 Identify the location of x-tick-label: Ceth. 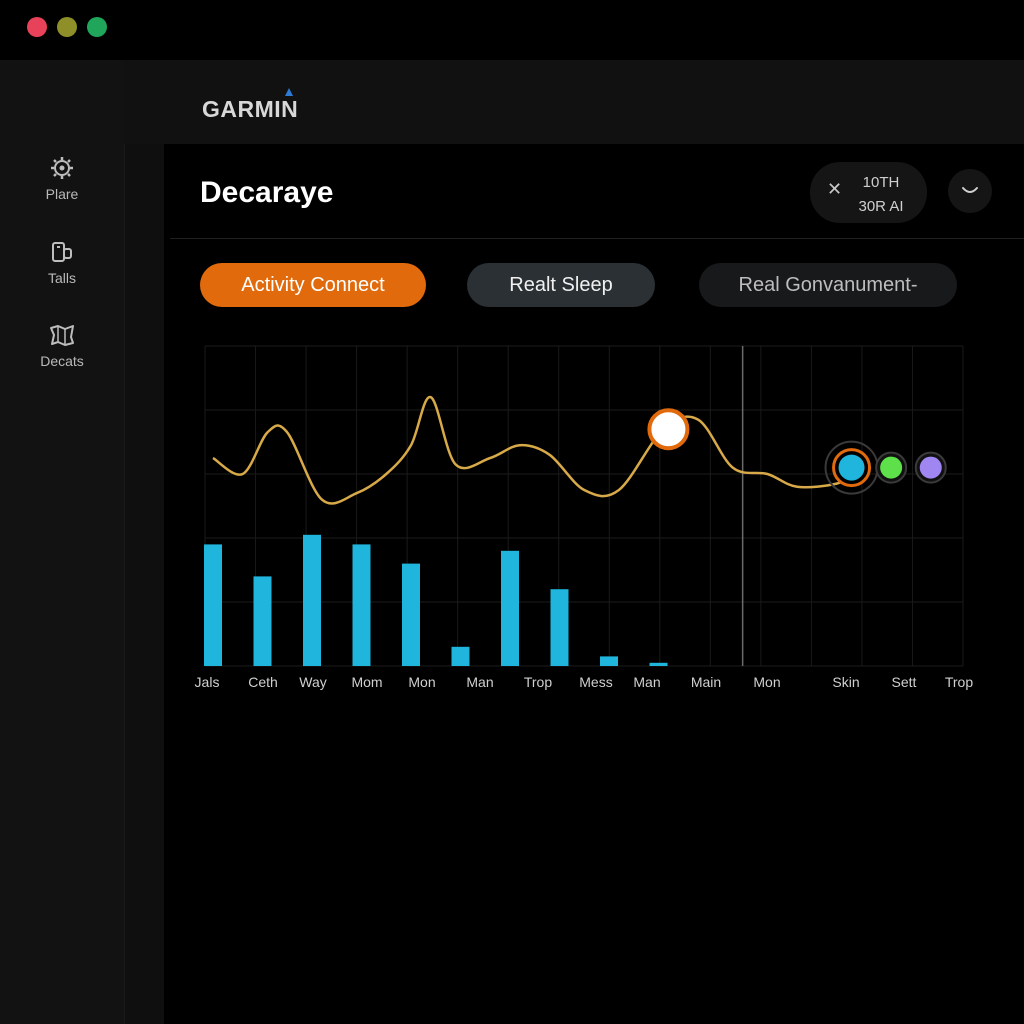
(263, 682).